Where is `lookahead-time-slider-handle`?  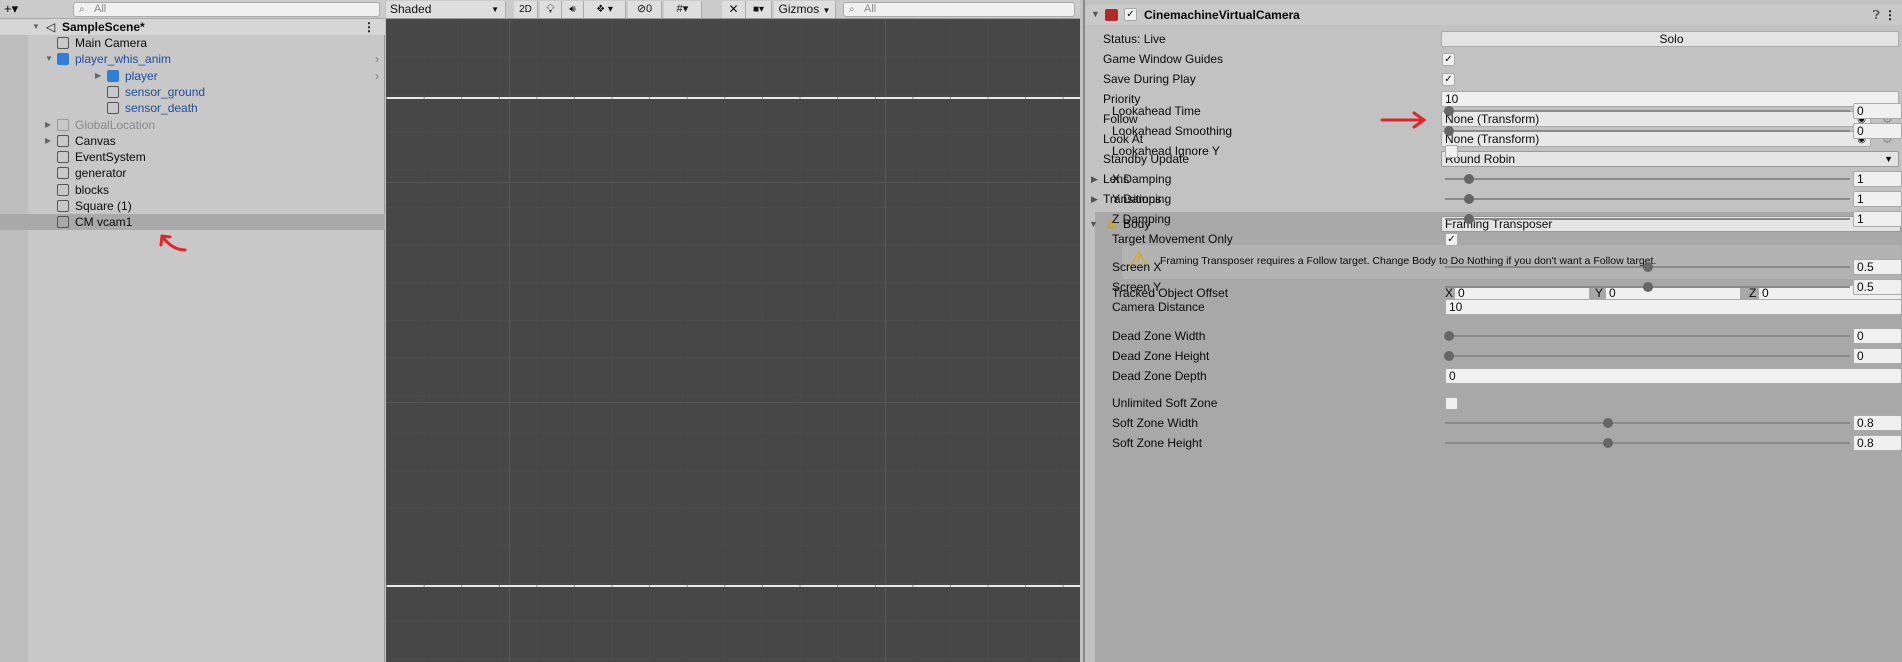
lookahead-time-slider-handle is located at coordinates (1449, 111).